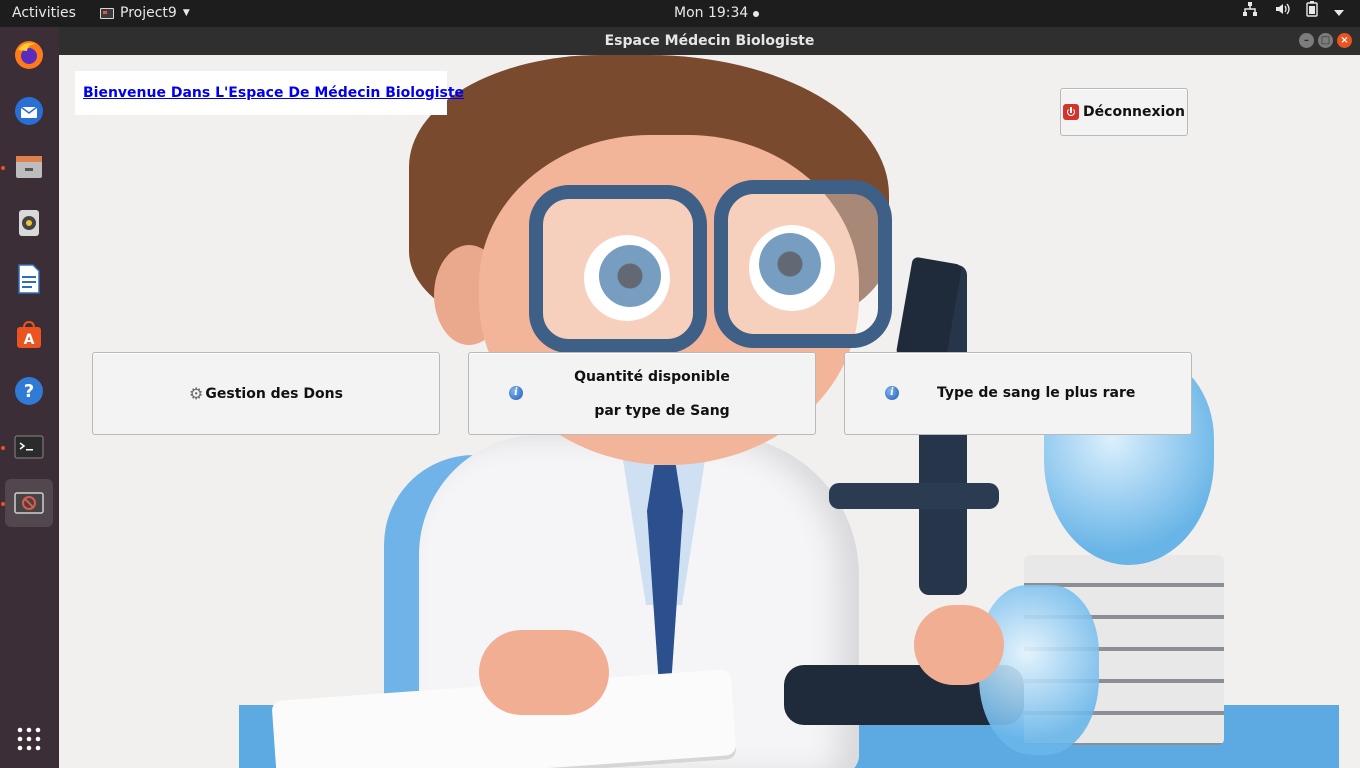 Image resolution: width=1360 pixels, height=768 pixels. I want to click on gestion-dons-button: ⚙ Gestion des Dons, so click(266, 393).